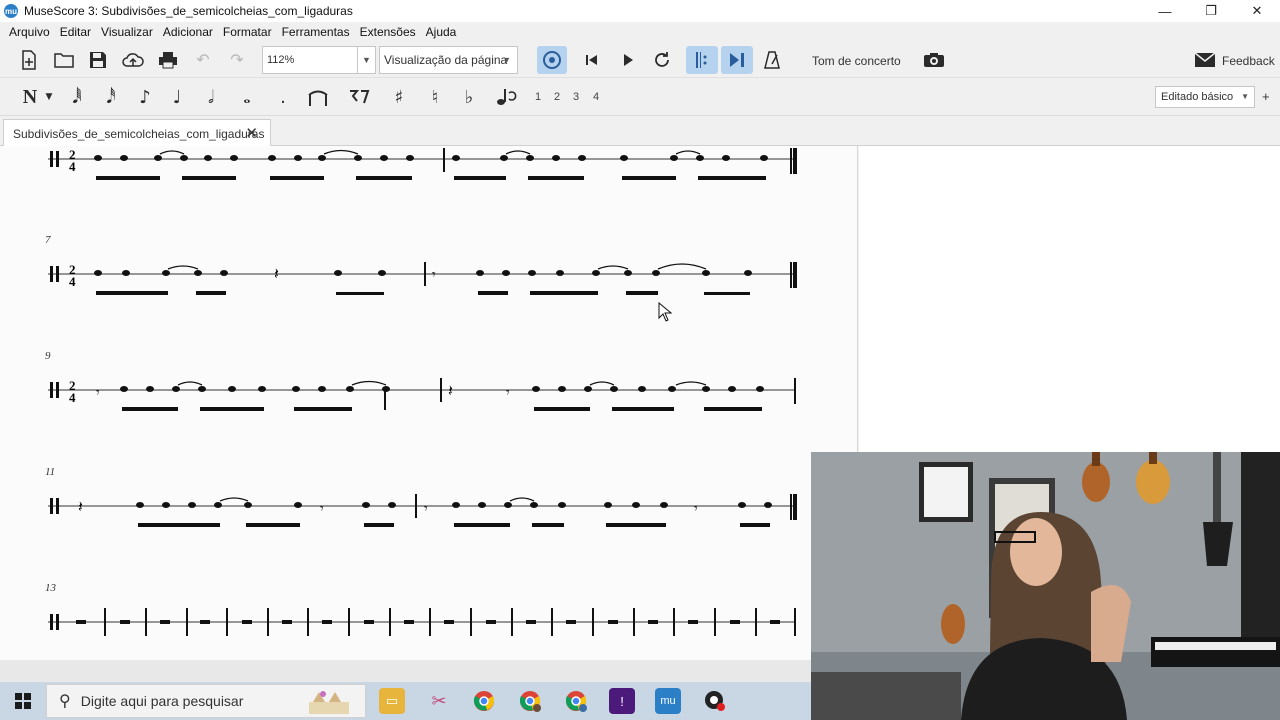 The image size is (1280, 720). Describe the element at coordinates (98, 60) in the screenshot. I see `save-icon` at that location.